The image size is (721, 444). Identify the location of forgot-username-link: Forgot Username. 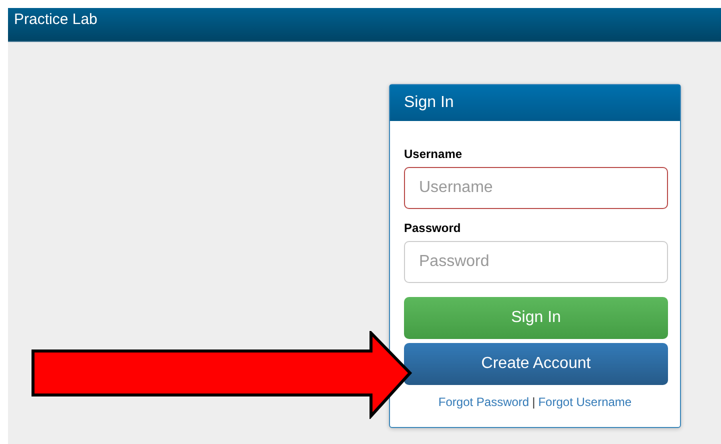
(585, 402).